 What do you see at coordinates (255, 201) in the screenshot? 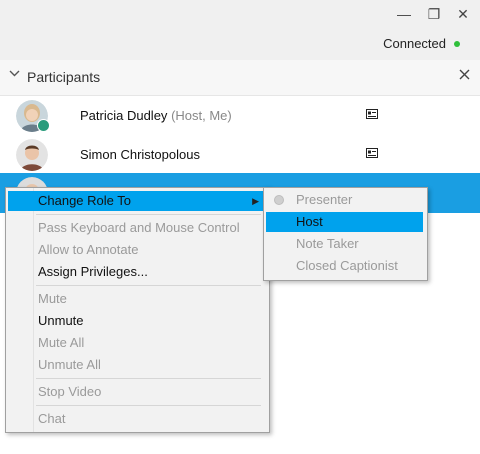
I see `submenu-arrow-icon: ▶` at bounding box center [255, 201].